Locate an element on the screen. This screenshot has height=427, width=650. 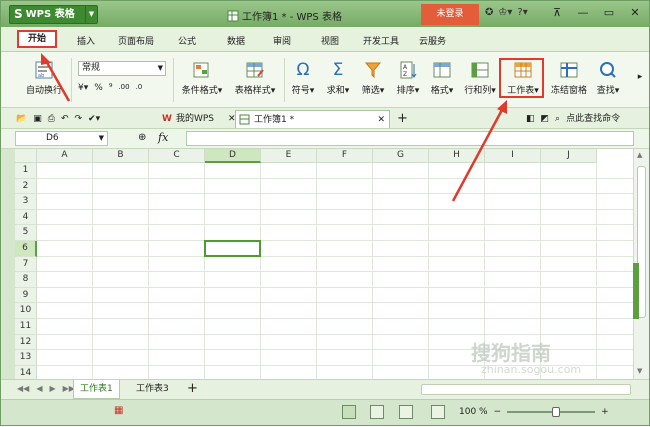
side-panel-handle is located at coordinates (636, 291).